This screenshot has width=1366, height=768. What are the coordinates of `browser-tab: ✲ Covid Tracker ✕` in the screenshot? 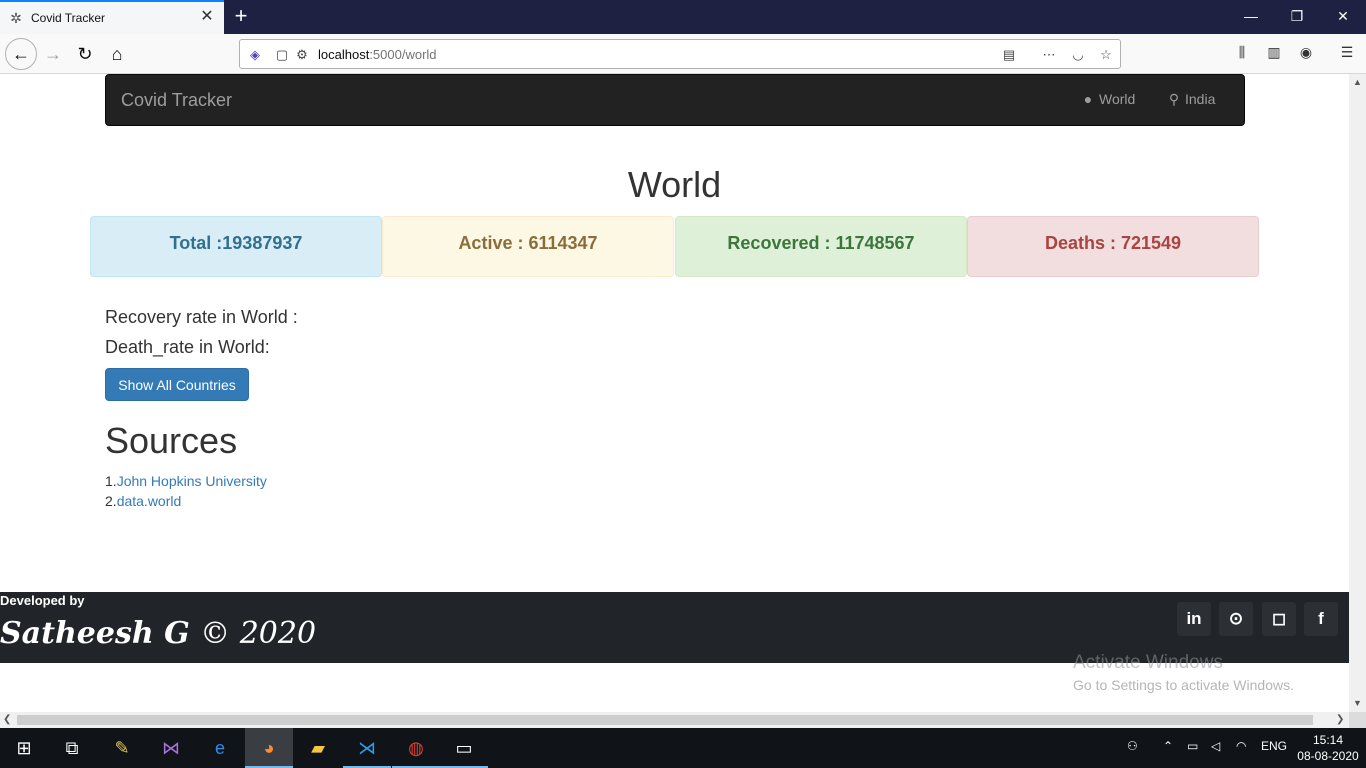 It's located at (112, 17).